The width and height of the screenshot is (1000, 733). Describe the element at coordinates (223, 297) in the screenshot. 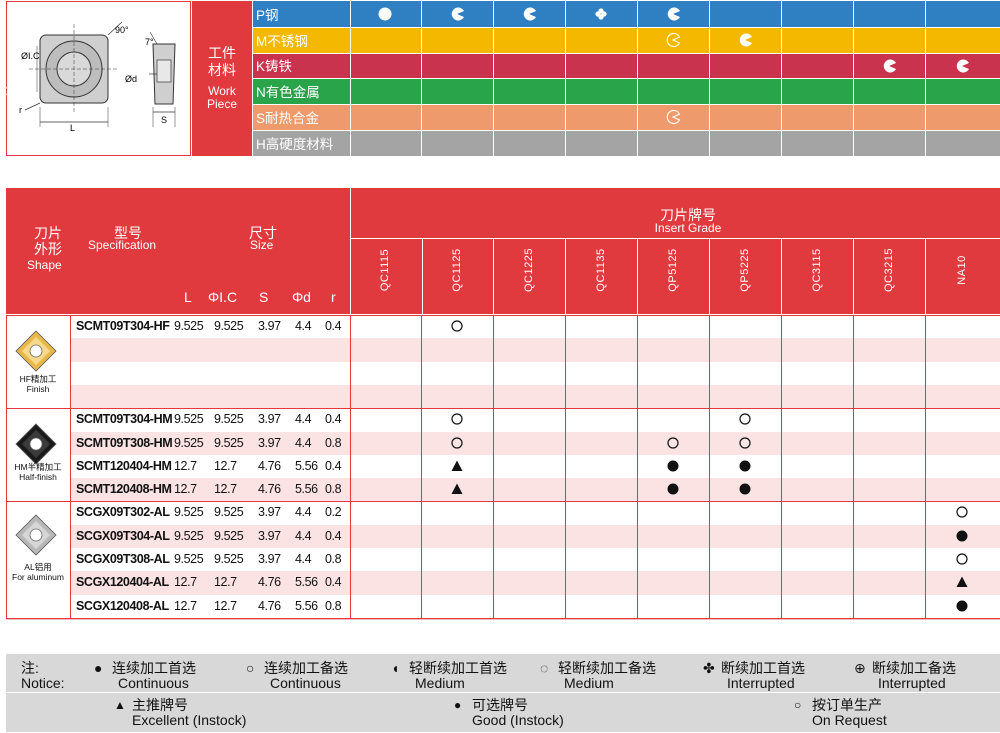

I see `col-IC: ΦI.C` at that location.